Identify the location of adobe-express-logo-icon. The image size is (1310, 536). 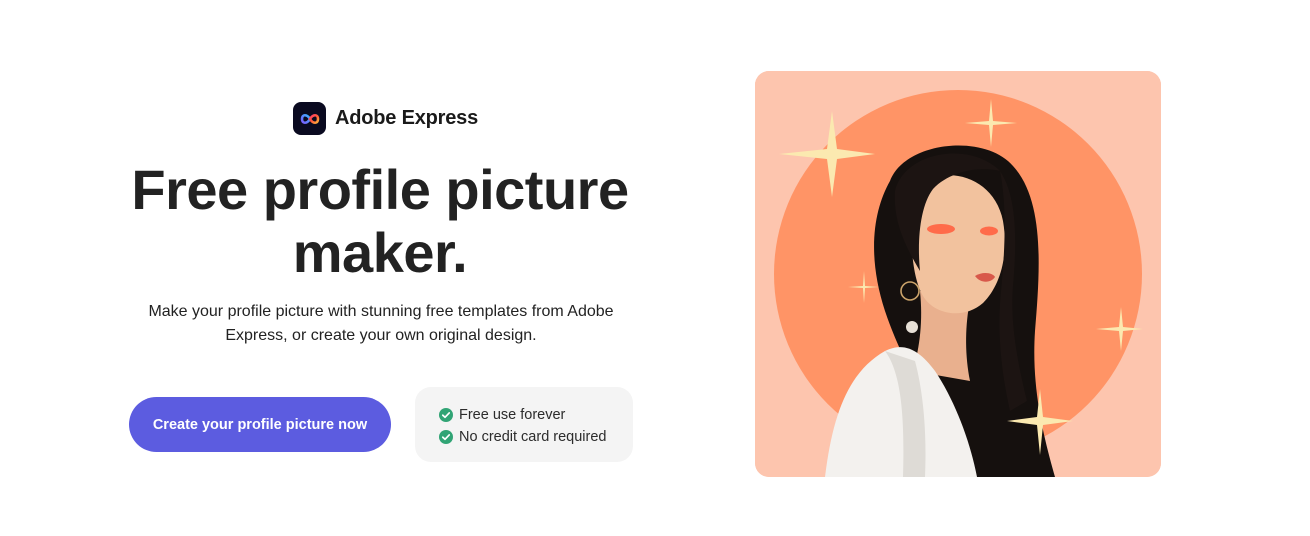
(309, 118).